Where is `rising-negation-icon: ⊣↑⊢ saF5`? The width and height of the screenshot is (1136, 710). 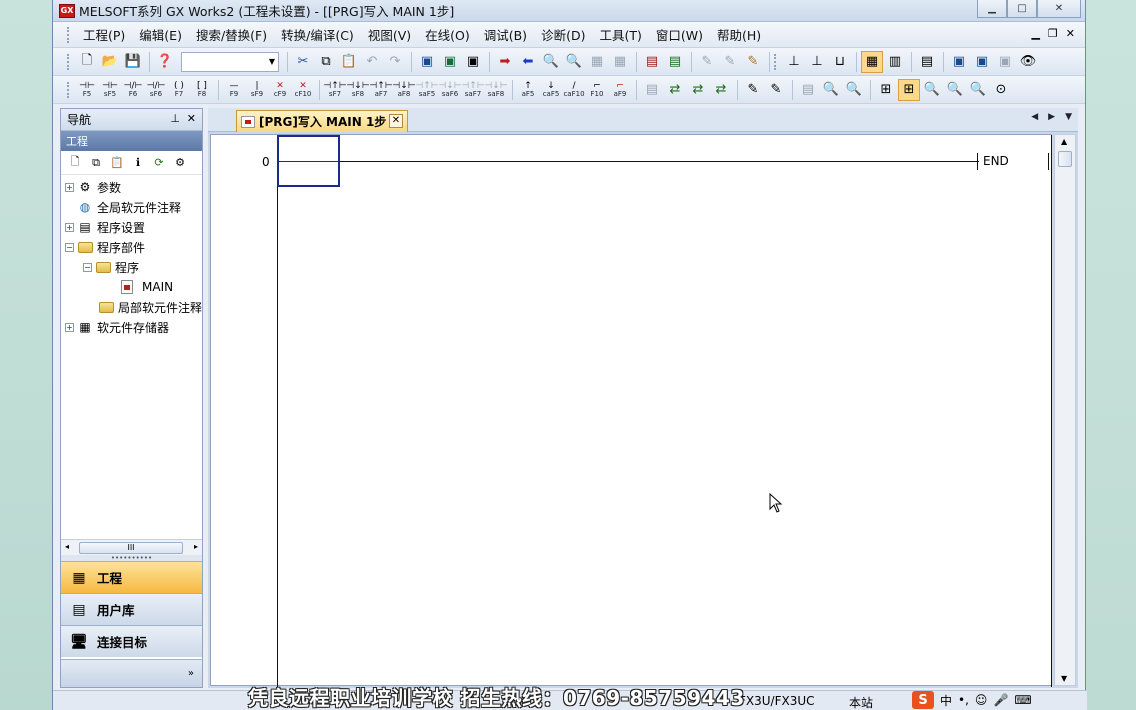 rising-negation-icon: ⊣↑⊢ saF5 is located at coordinates (426, 90).